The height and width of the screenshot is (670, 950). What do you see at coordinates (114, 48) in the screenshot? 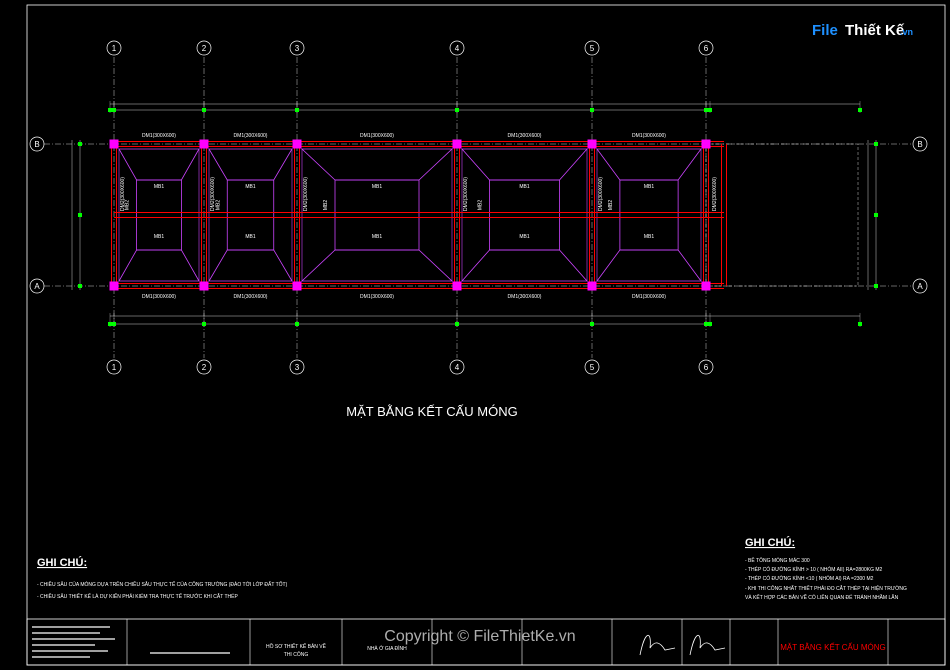
I see `grid-label-top-1: 1` at bounding box center [114, 48].